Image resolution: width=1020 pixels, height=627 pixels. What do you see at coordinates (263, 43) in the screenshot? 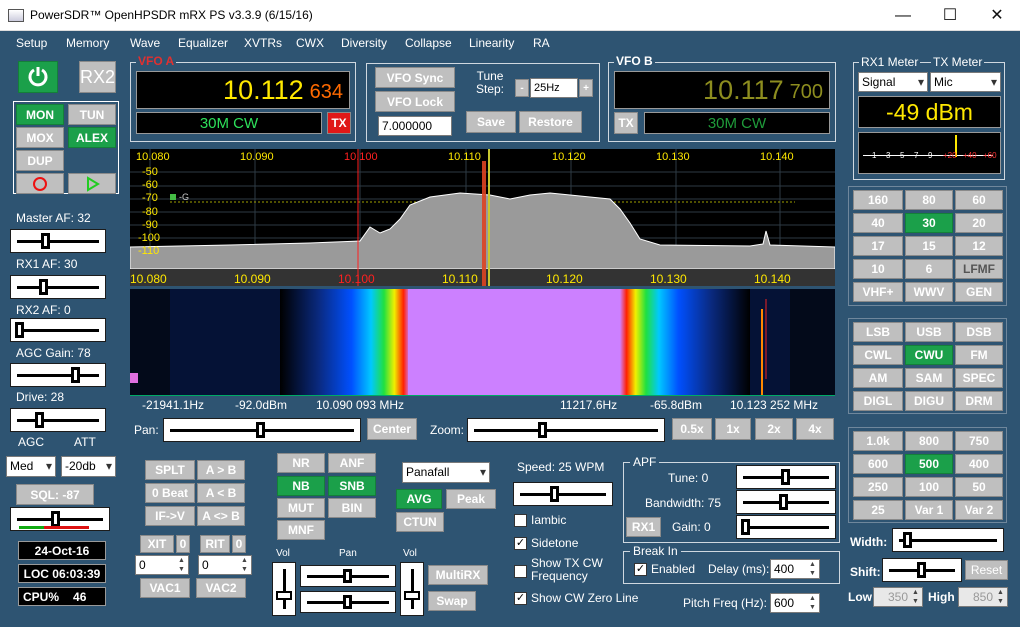
I see `menu-xvtrs: XVTRs` at bounding box center [263, 43].